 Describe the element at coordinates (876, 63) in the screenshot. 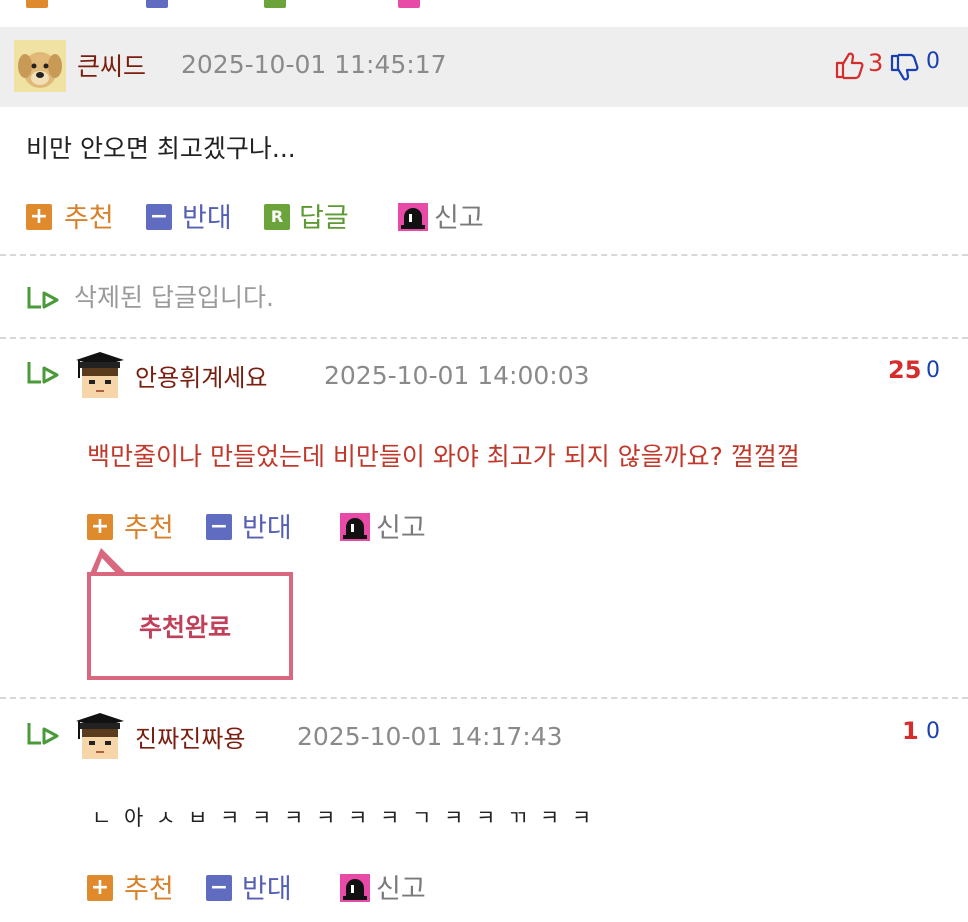

I see `up-count: 3` at that location.